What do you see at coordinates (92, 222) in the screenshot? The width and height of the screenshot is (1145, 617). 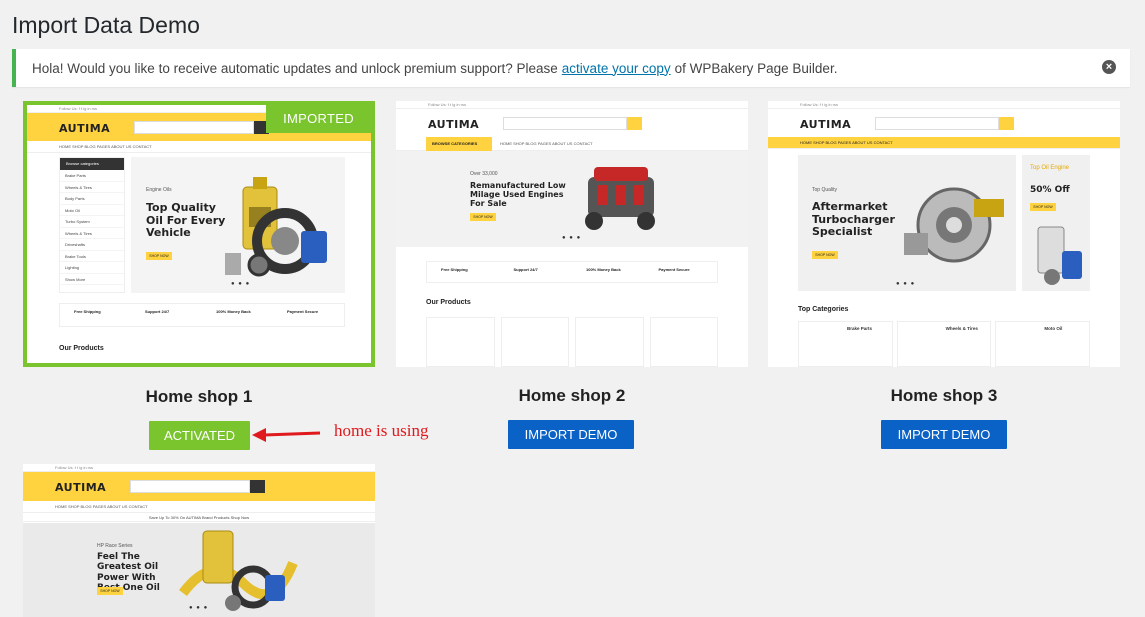 I see `mini-sidebar-item: Turbo System` at bounding box center [92, 222].